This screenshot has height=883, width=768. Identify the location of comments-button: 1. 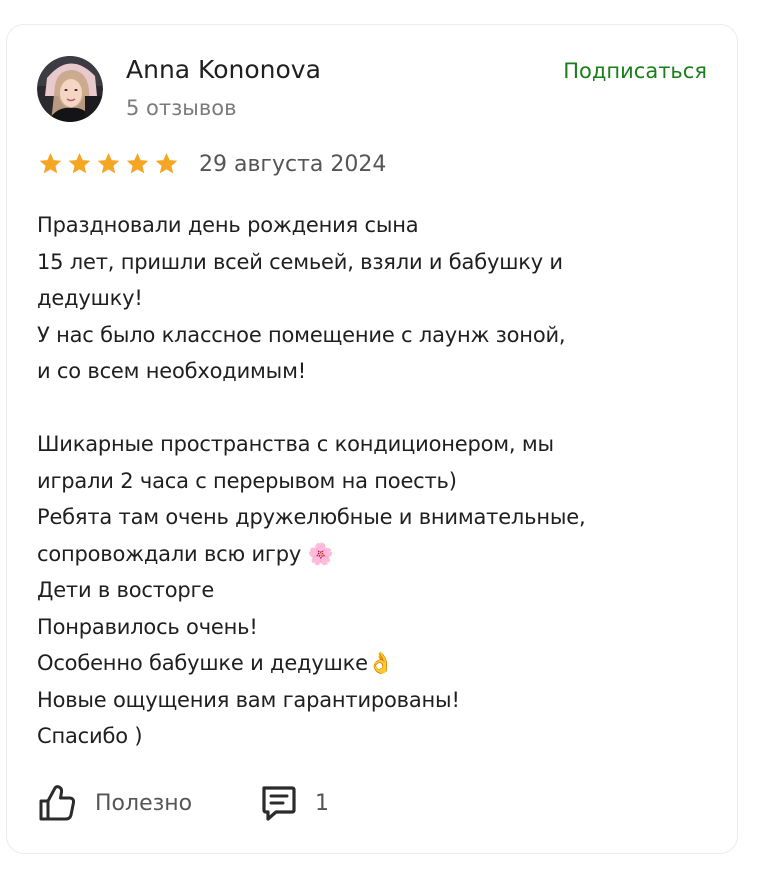
(294, 803).